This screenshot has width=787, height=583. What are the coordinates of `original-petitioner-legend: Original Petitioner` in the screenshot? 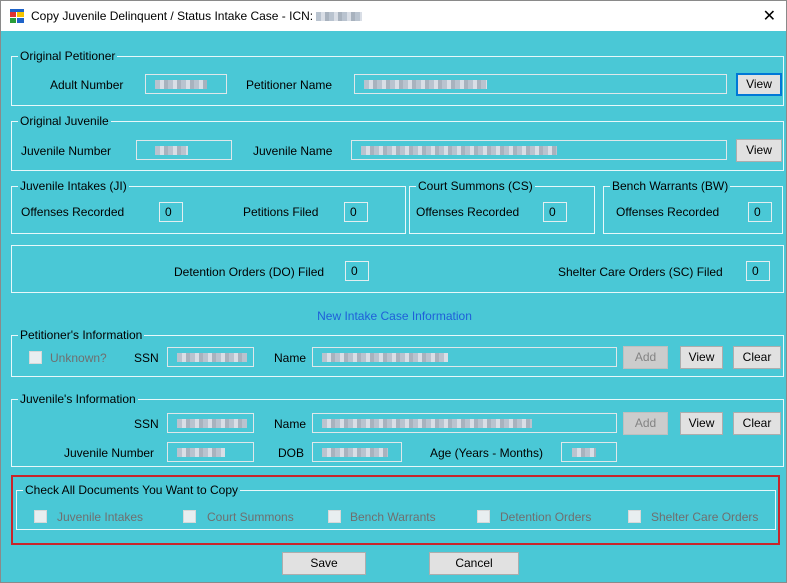 It's located at (68, 56).